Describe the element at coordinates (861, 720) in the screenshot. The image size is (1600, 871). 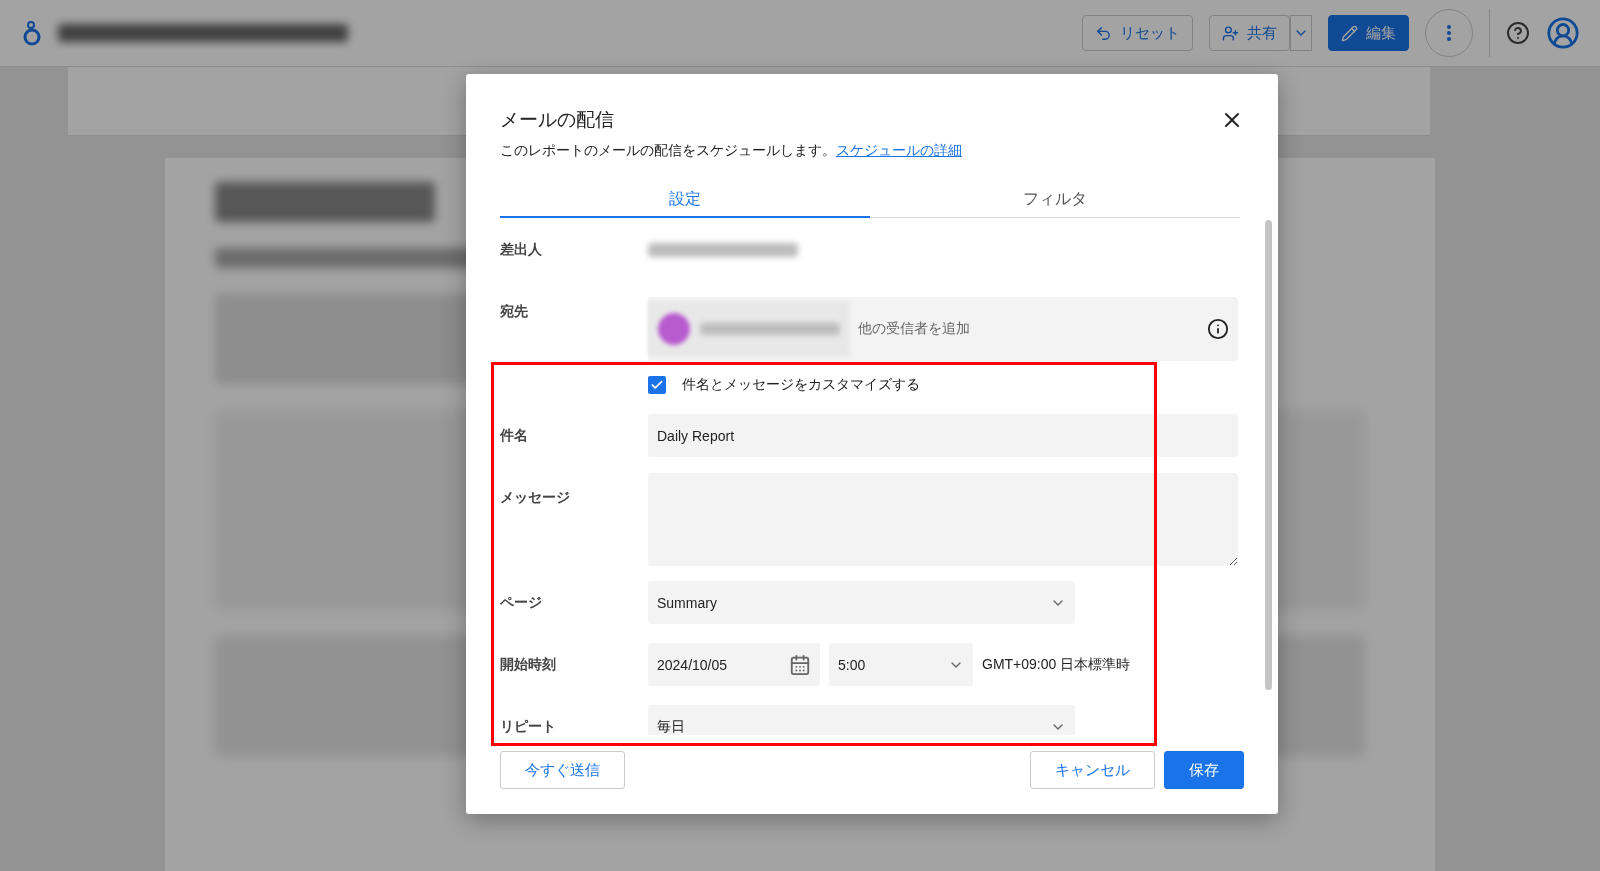
I see `repeat-select: 毎日` at that location.